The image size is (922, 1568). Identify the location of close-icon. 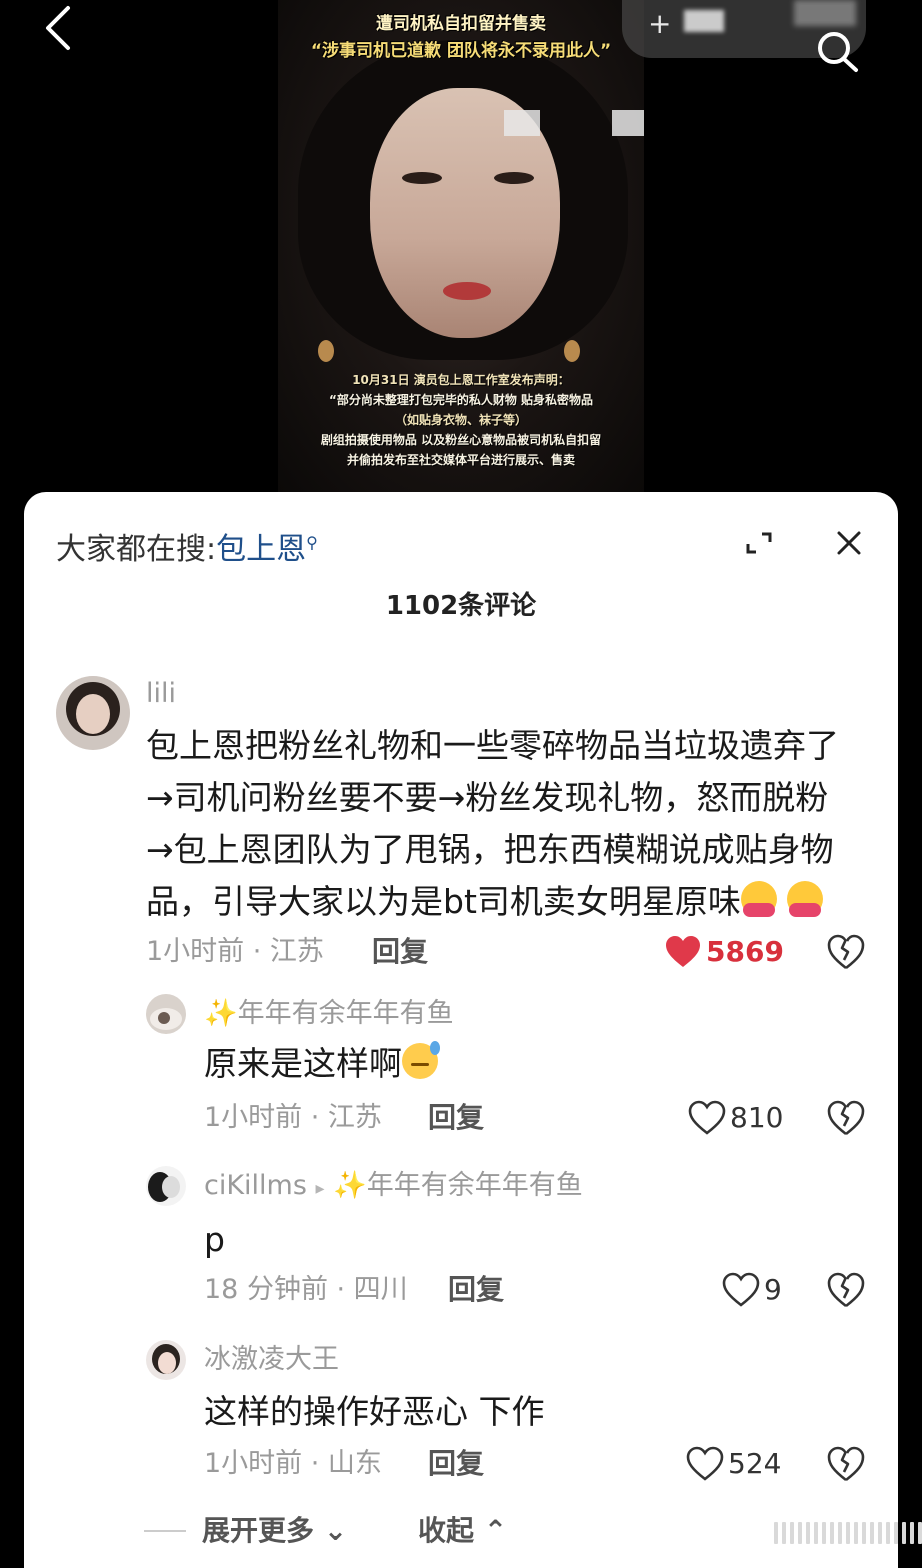
(849, 543).